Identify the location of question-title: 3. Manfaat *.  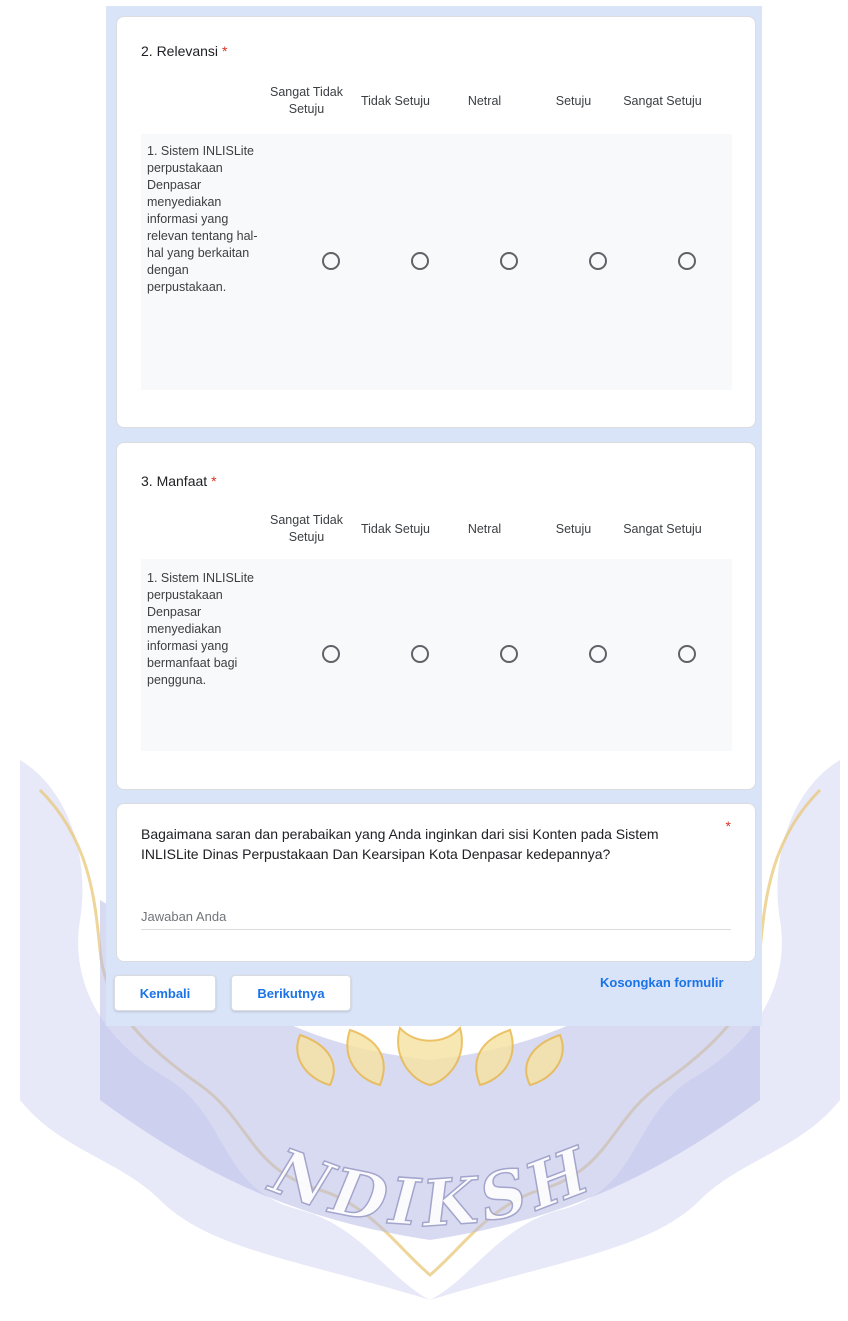
(179, 481).